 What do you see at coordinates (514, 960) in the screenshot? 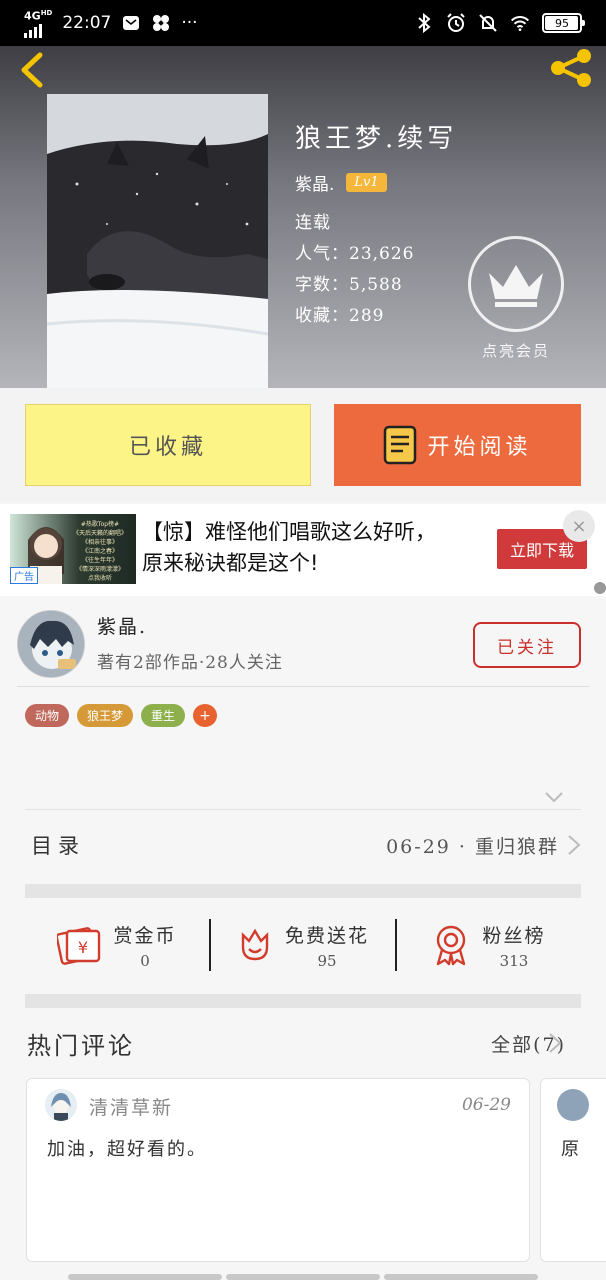
I see `fans-value: 313` at bounding box center [514, 960].